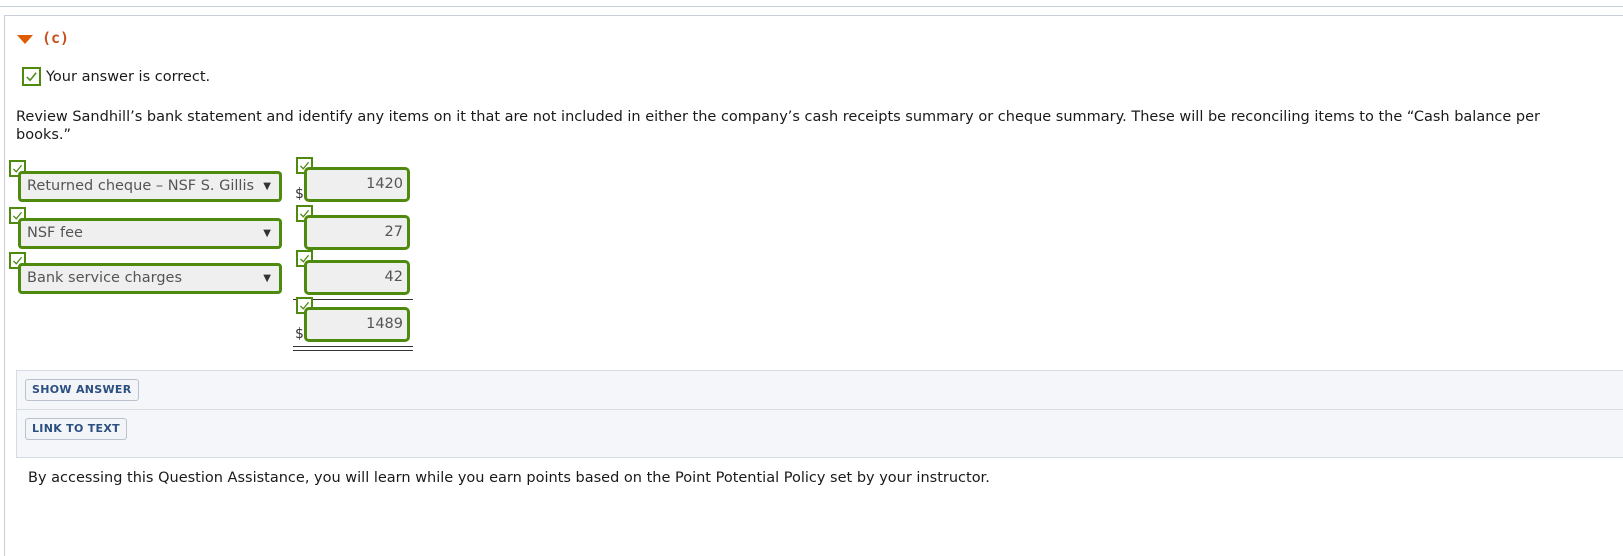 Image resolution: width=1623 pixels, height=556 pixels. What do you see at coordinates (55, 233) in the screenshot?
I see `item-select-value: NSF fee` at bounding box center [55, 233].